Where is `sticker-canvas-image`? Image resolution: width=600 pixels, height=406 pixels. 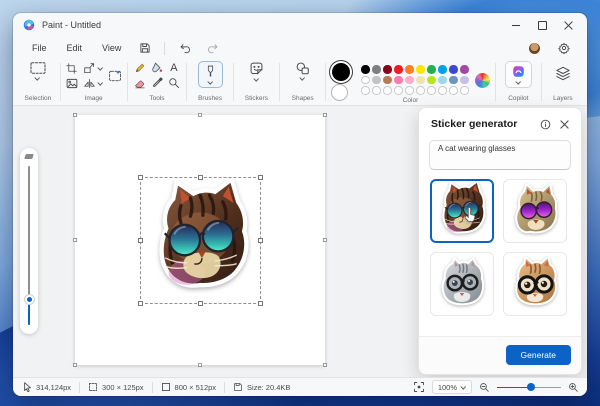 sticker-canvas-image is located at coordinates (200, 240).